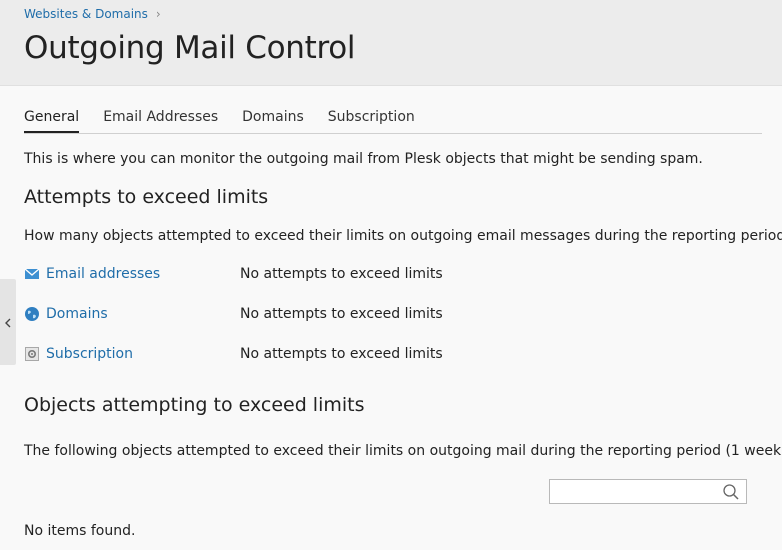  What do you see at coordinates (86, 14) in the screenshot?
I see `breadcrumb-link-websites-domains: Websites & Domains` at bounding box center [86, 14].